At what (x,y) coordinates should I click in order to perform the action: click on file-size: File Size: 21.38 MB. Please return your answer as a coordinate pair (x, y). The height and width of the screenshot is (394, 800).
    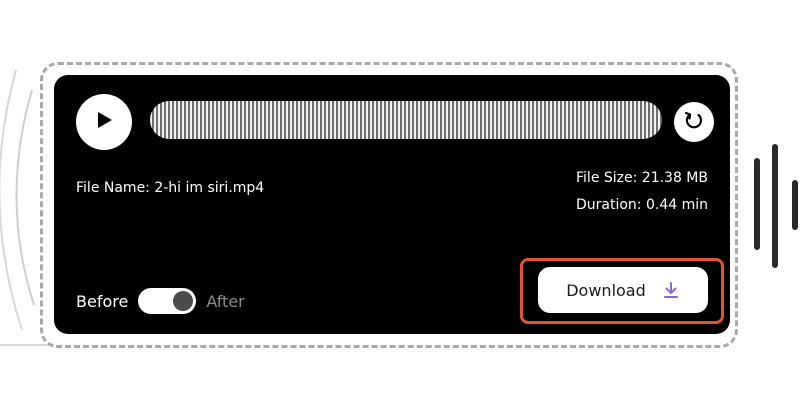
    Looking at the image, I should click on (642, 178).